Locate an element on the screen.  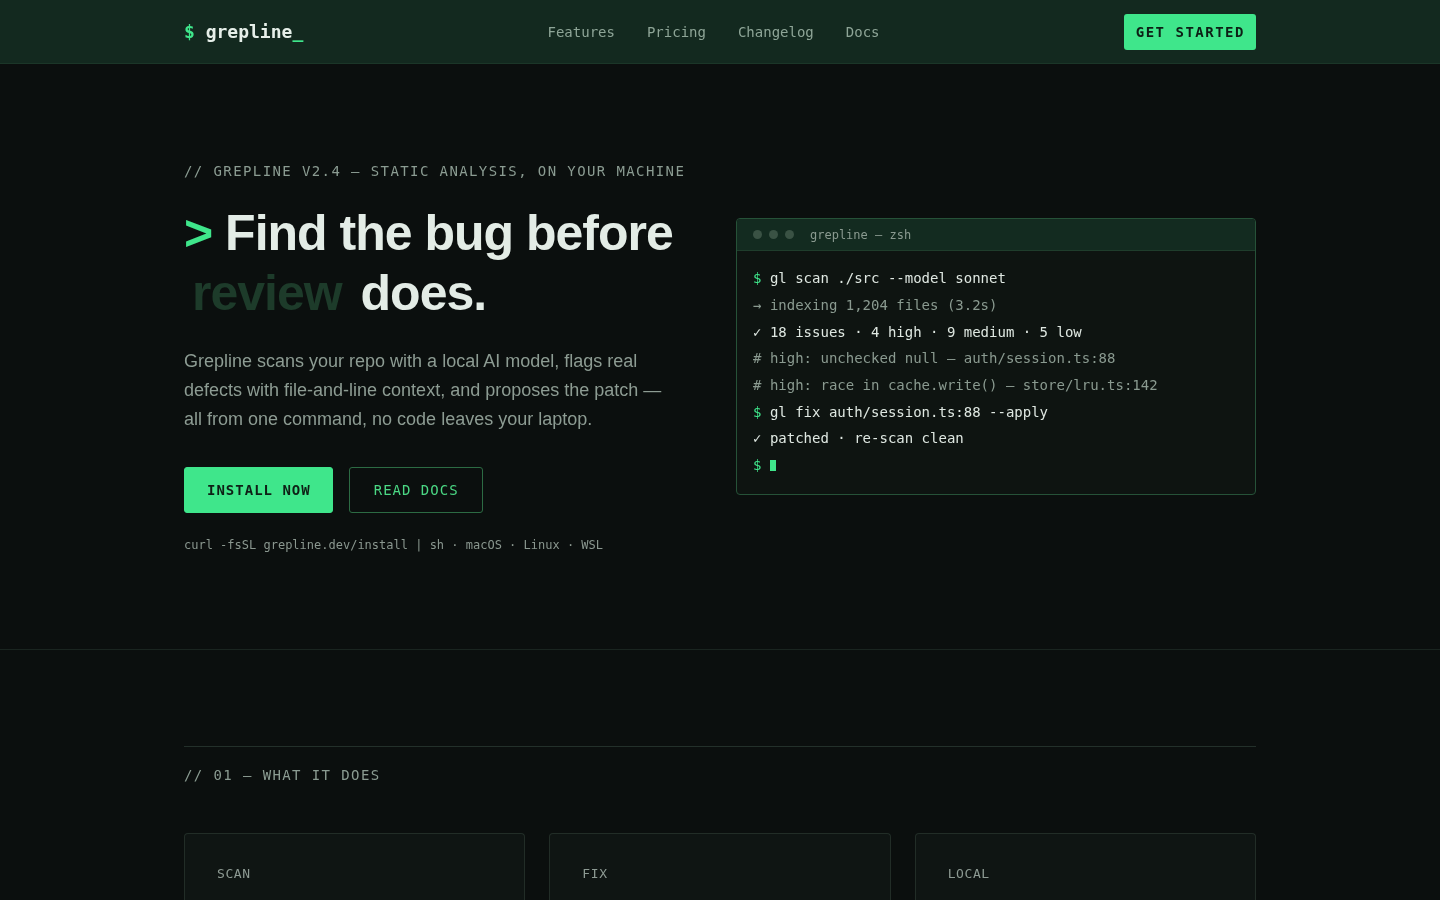
terminal-line: # high: race in cache.write() — store/lru.ts:142 is located at coordinates (956, 385).